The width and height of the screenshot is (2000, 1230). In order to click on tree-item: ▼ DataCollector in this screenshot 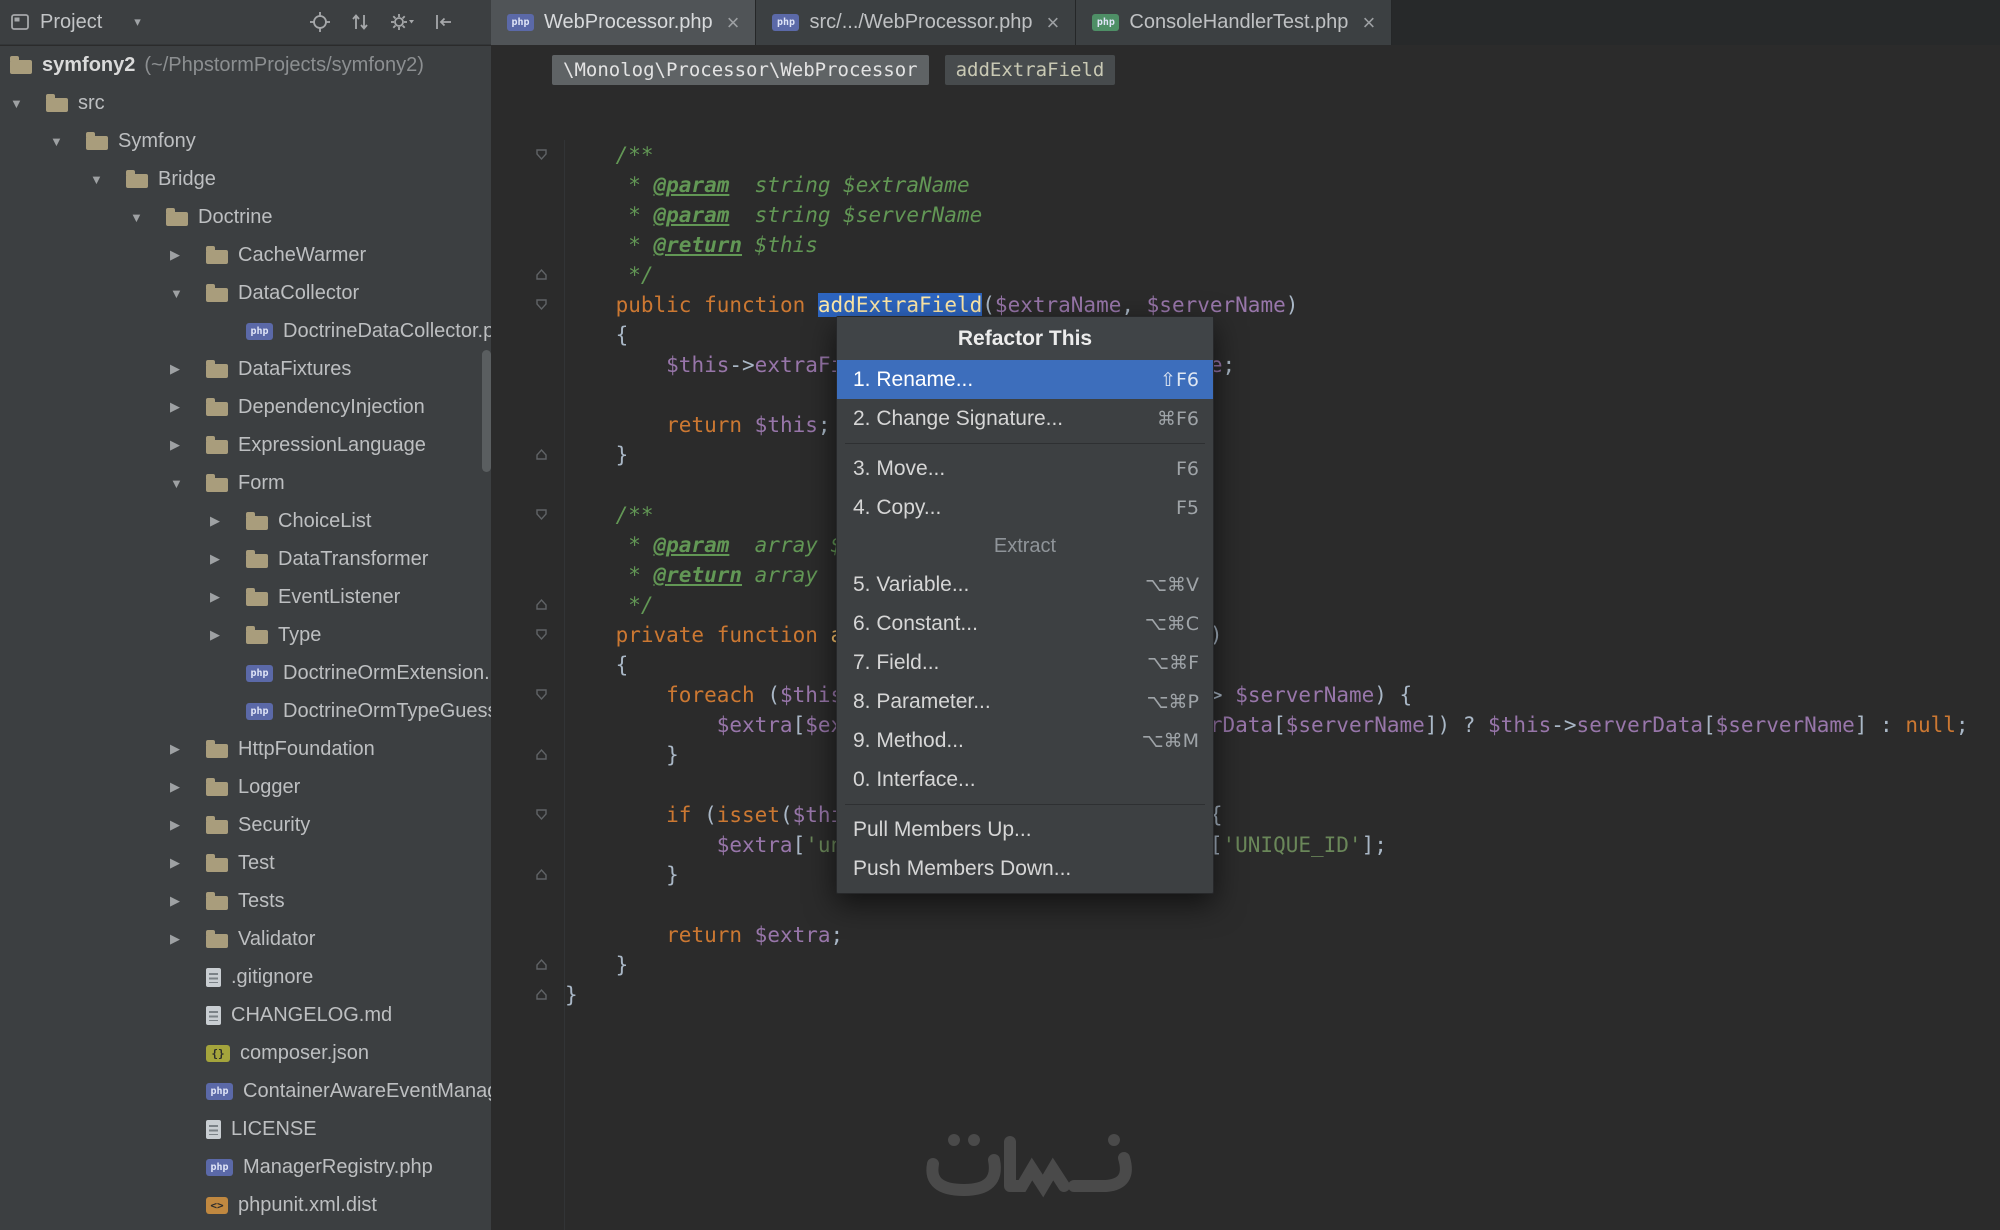, I will do `click(245, 293)`.